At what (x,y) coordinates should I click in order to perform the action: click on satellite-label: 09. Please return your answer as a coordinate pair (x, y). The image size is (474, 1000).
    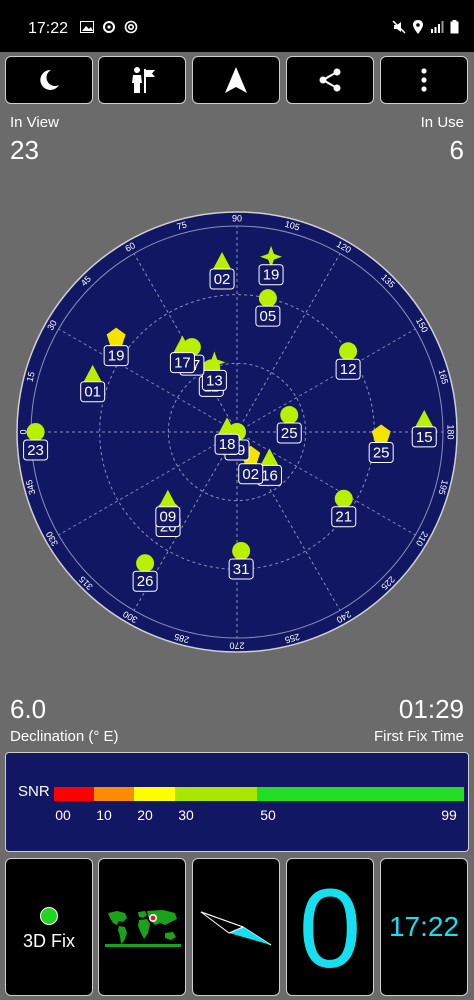
    Looking at the image, I should click on (168, 517).